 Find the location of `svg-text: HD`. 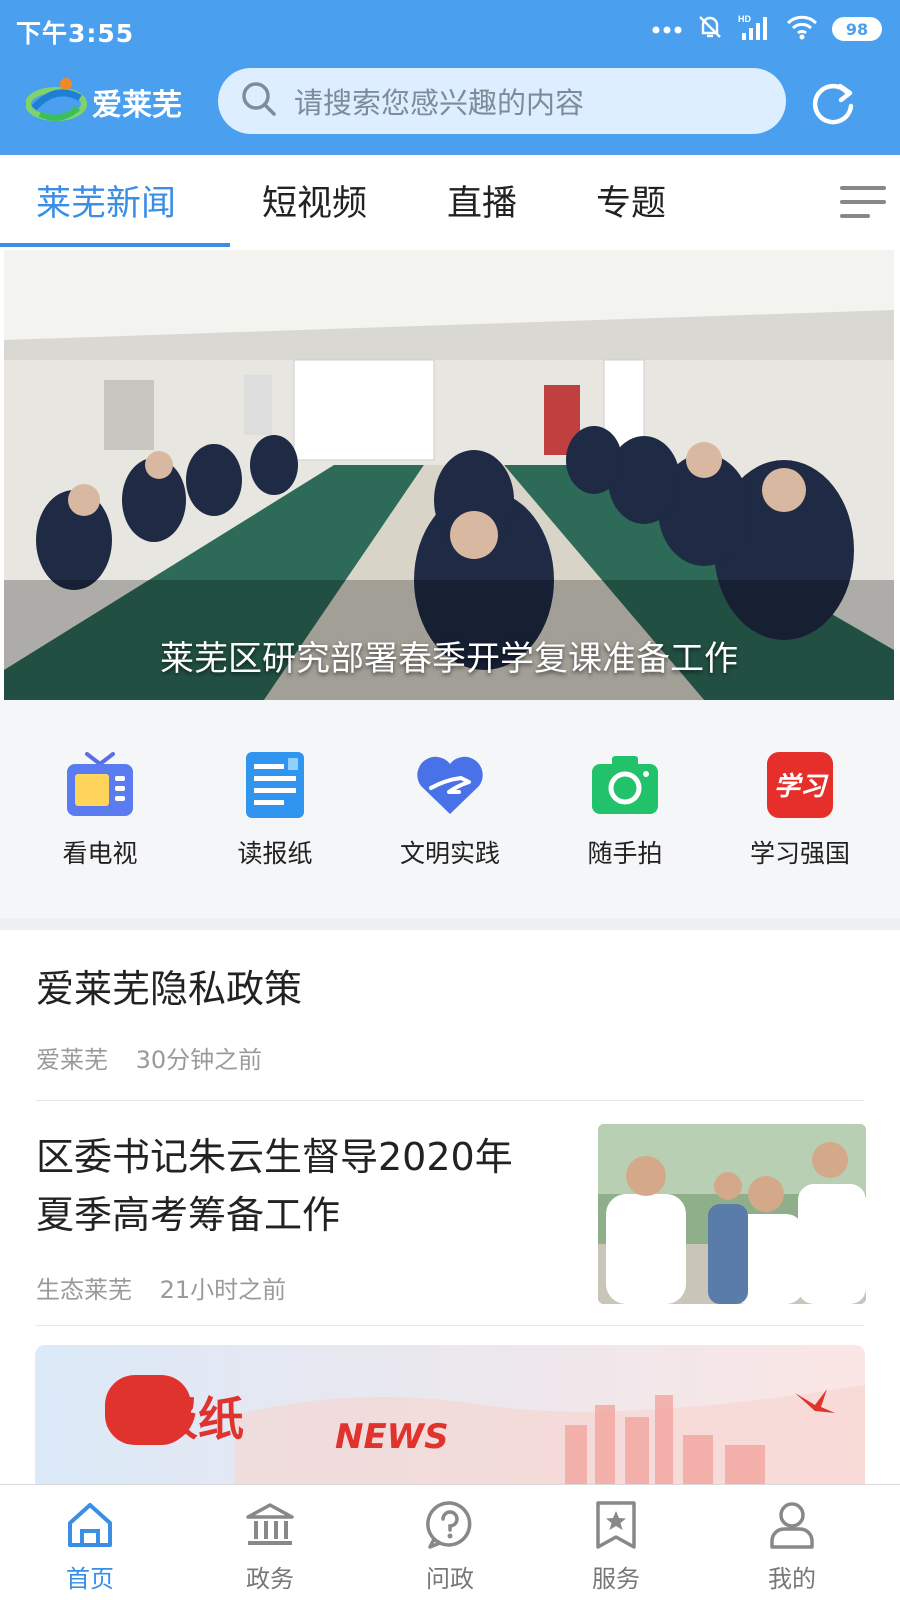

svg-text: HD is located at coordinates (744, 19).